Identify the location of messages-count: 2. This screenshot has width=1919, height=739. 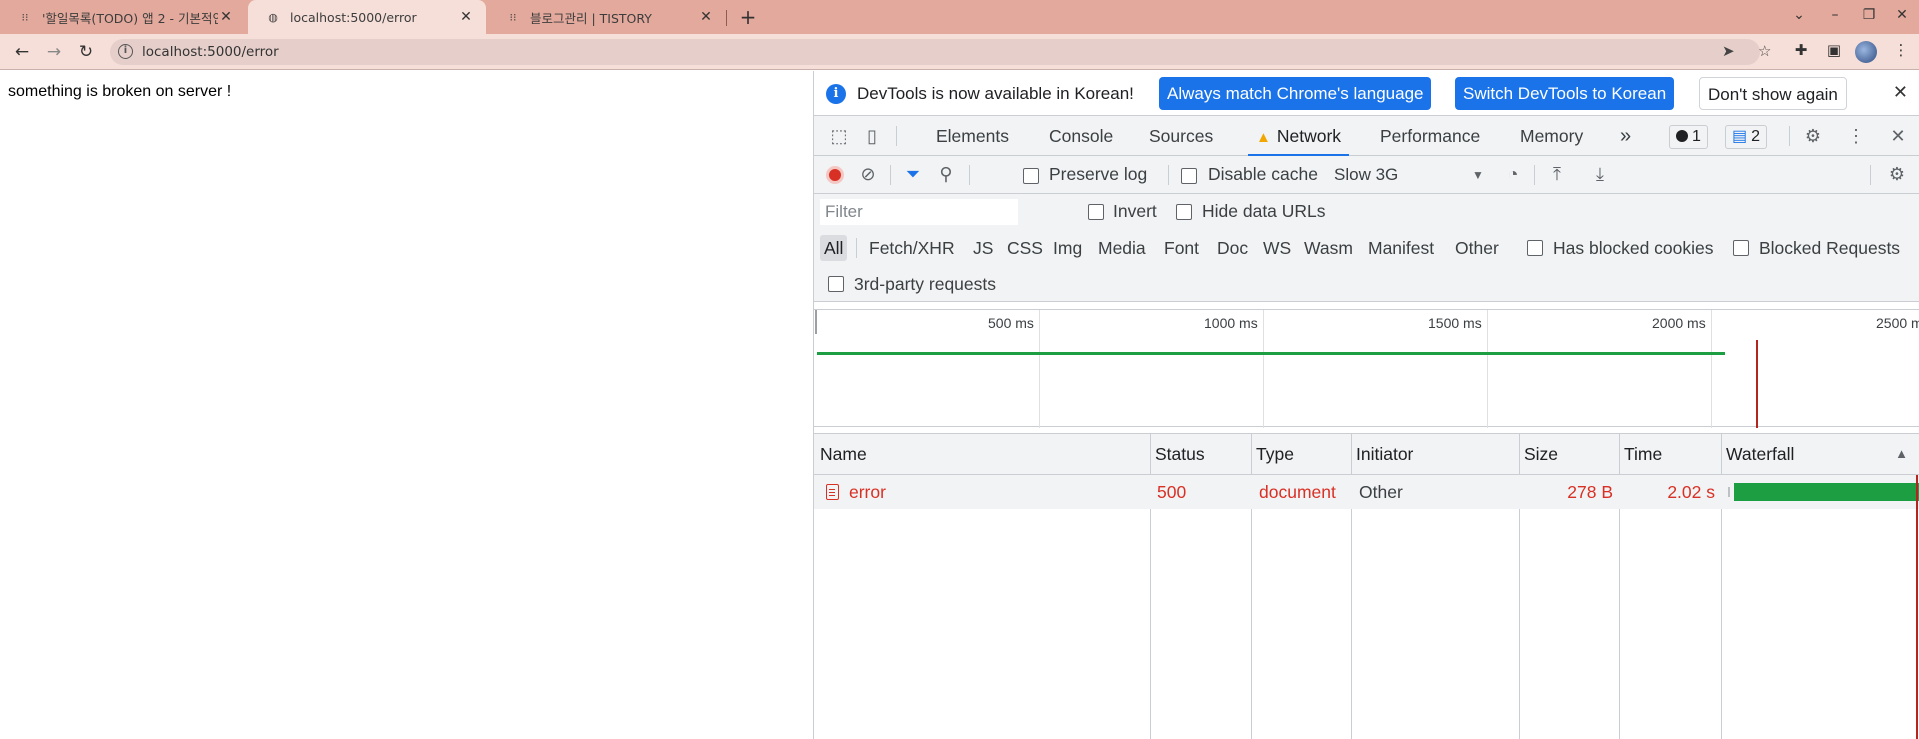
(1756, 136).